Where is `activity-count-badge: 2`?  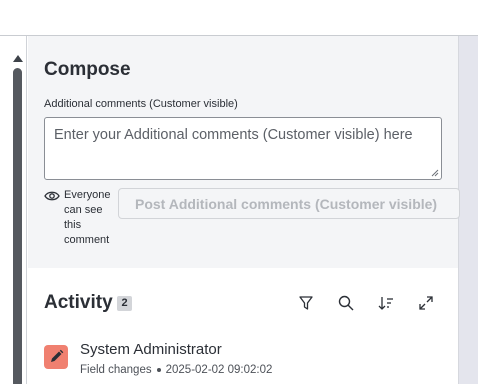
activity-count-badge: 2 is located at coordinates (124, 303).